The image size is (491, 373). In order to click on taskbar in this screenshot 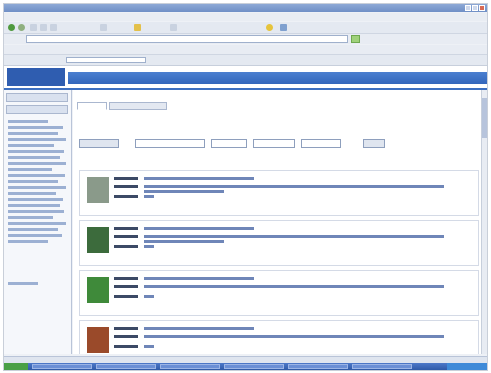, I will do `click(245, 366)`.